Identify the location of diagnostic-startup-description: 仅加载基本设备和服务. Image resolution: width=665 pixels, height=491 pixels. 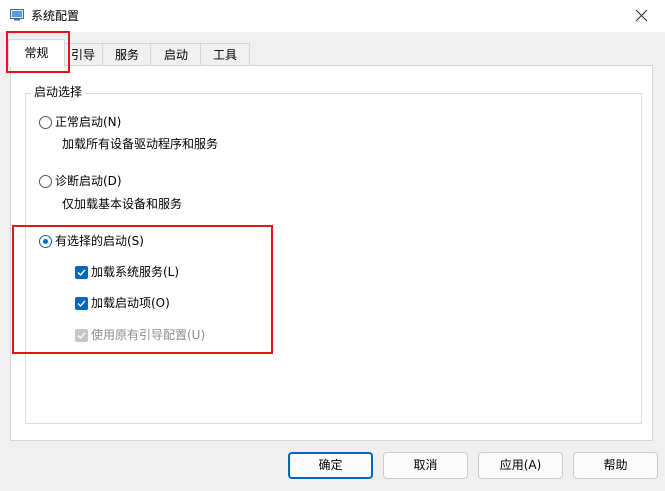
(122, 204).